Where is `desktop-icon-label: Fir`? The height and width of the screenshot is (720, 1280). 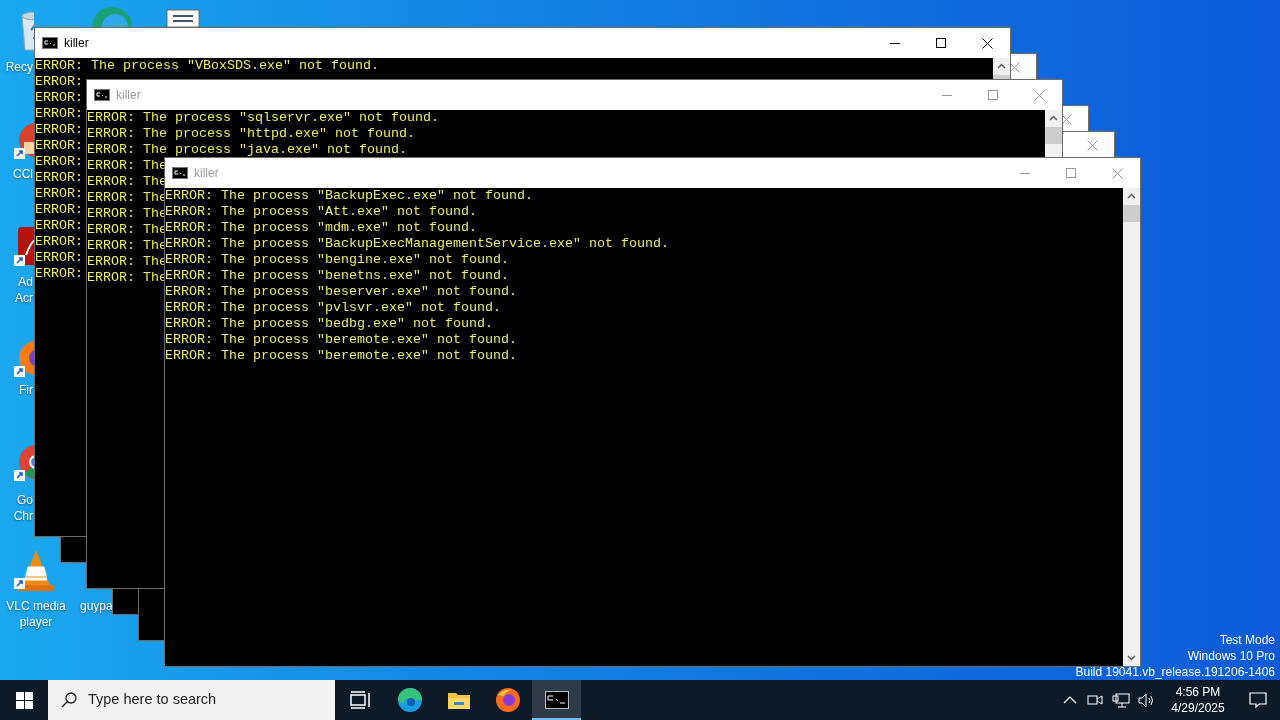
desktop-icon-label: Fir is located at coordinates (26, 390).